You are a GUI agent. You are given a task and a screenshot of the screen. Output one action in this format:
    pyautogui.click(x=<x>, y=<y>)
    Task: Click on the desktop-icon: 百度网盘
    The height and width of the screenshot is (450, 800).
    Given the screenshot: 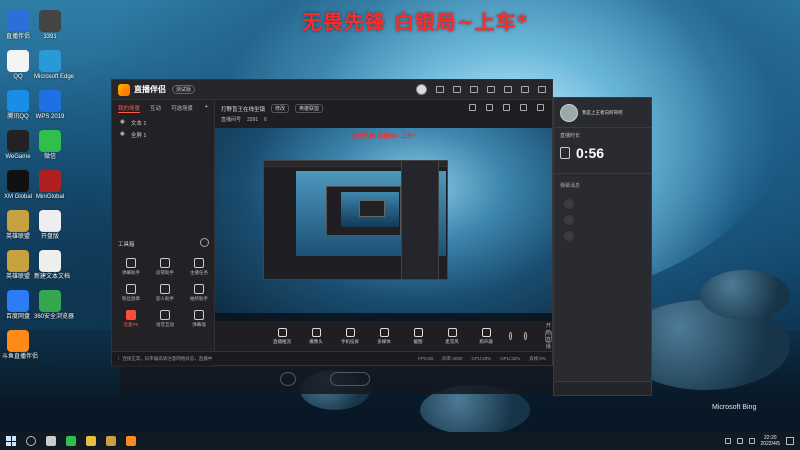 What is the action you would take?
    pyautogui.click(x=18, y=305)
    